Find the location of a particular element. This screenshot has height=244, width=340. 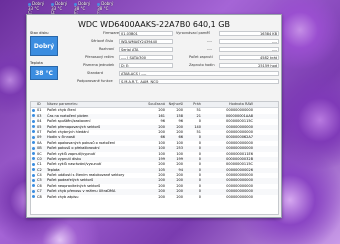

temp-label: Teplota is located at coordinates (36, 63).